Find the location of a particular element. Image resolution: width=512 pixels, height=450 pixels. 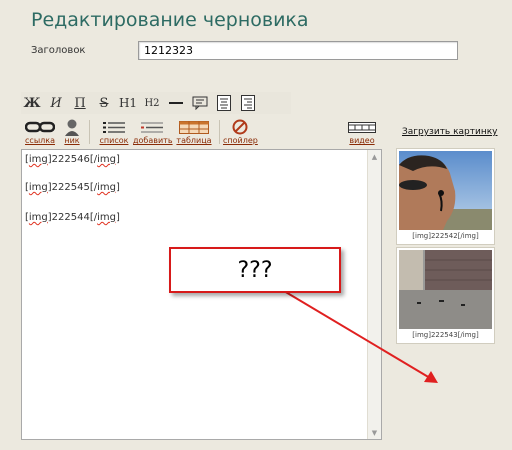

editor-line: [img]222546[/img] is located at coordinates (72, 159).